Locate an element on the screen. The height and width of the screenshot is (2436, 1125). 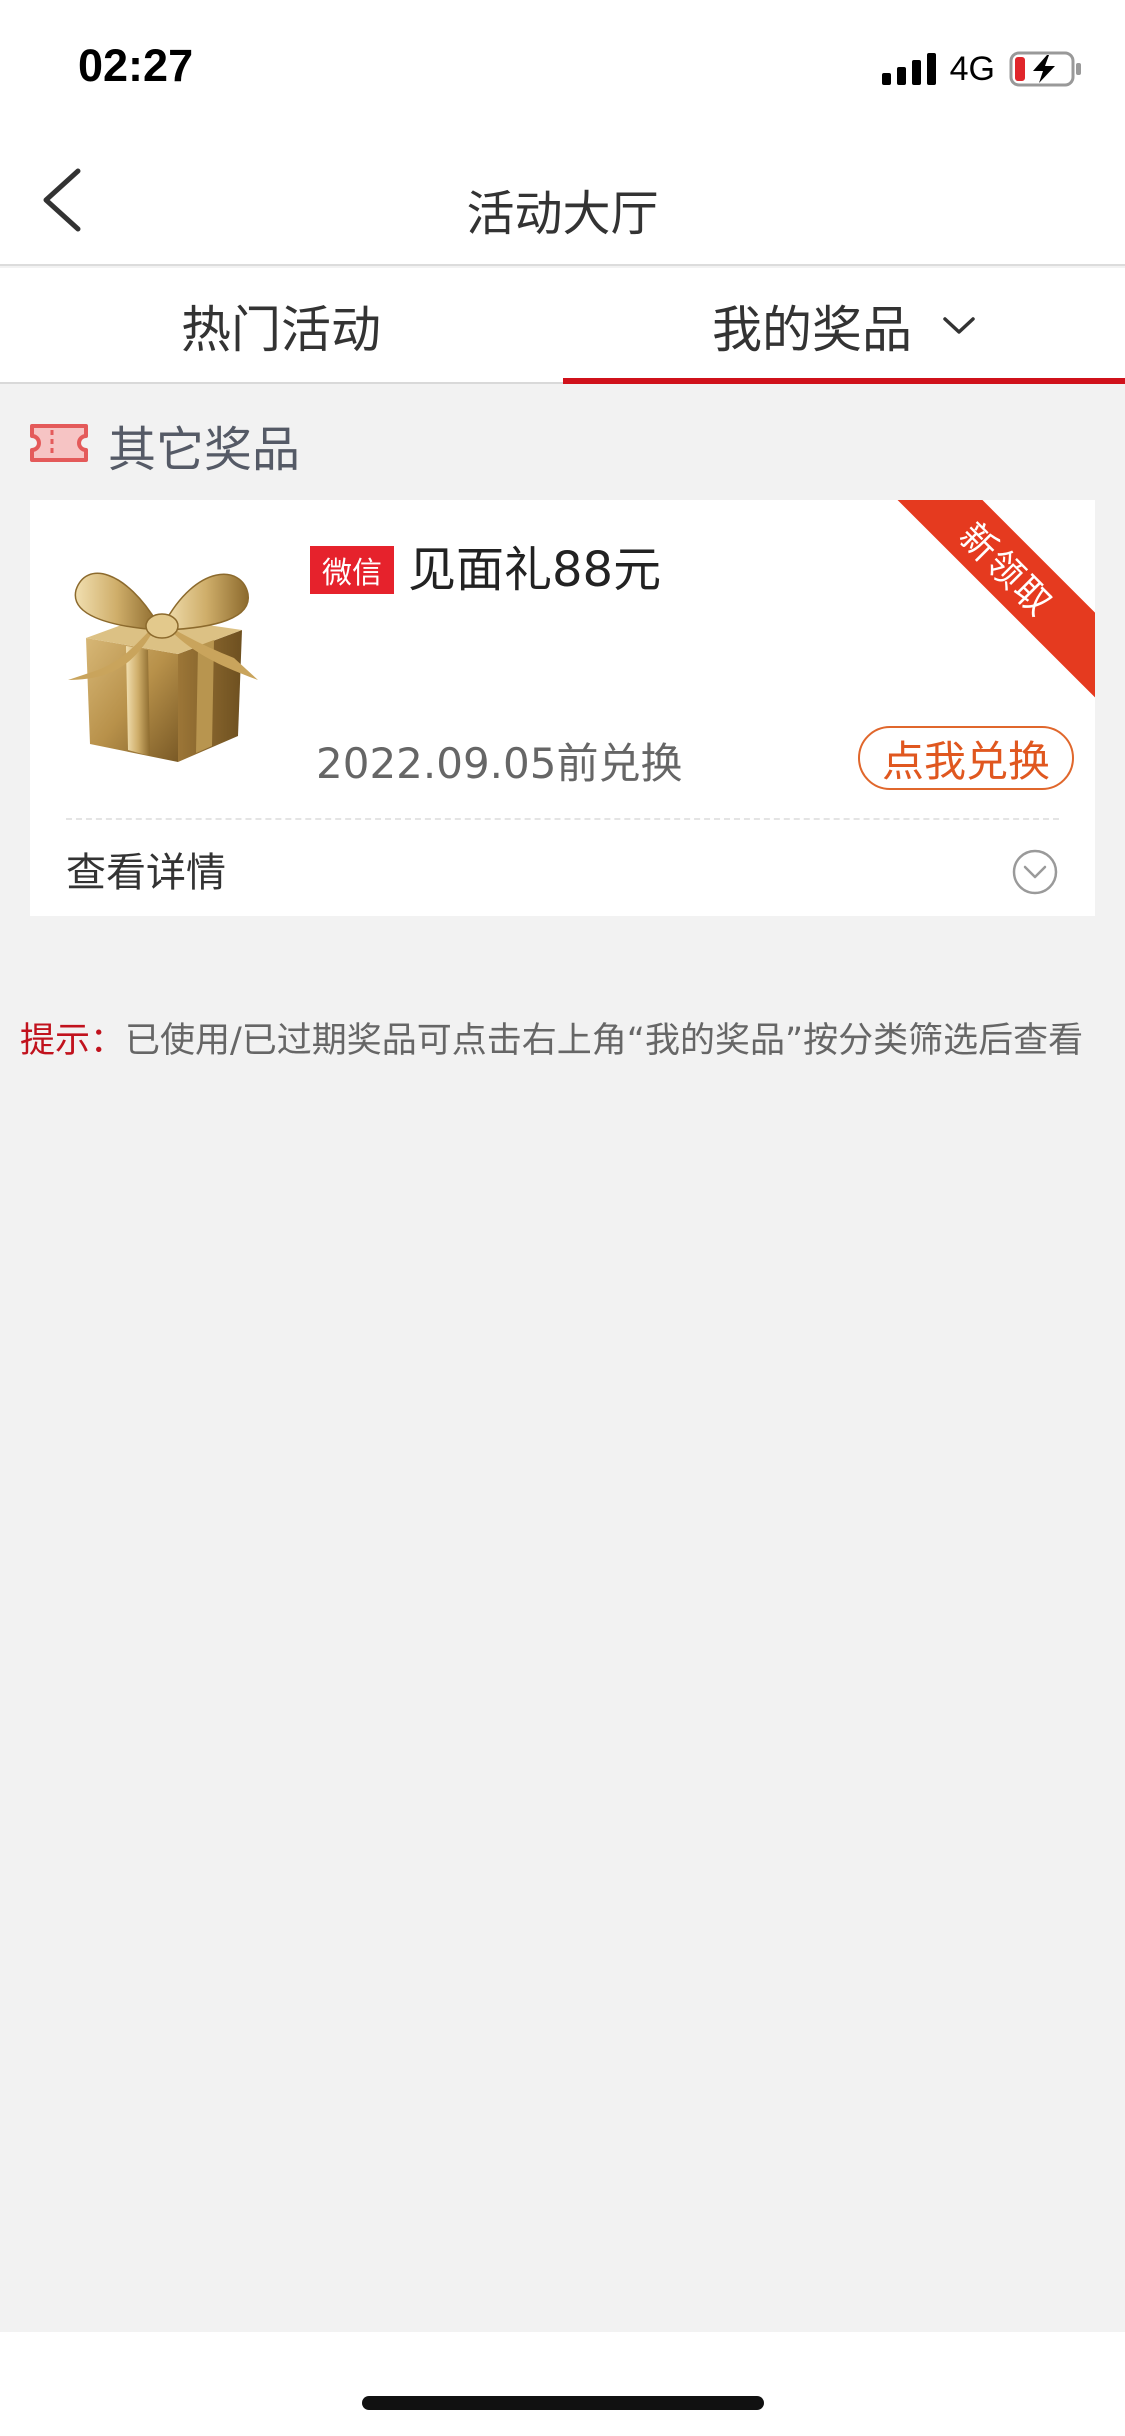
tab-bar: 热门活动 我的奖品 is located at coordinates (562, 326).